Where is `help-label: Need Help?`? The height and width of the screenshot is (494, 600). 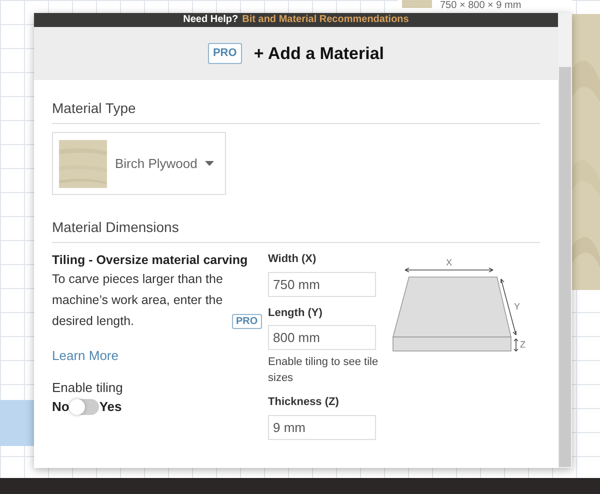 help-label: Need Help? is located at coordinates (210, 20).